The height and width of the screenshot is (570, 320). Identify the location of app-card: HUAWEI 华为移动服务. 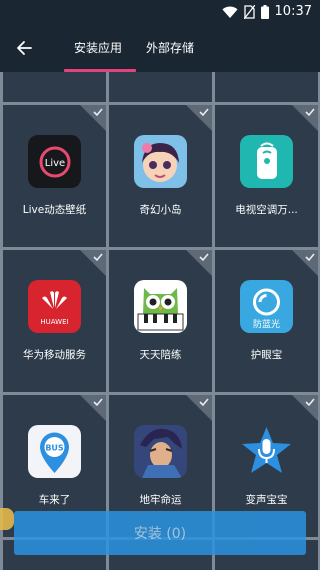
(54, 321).